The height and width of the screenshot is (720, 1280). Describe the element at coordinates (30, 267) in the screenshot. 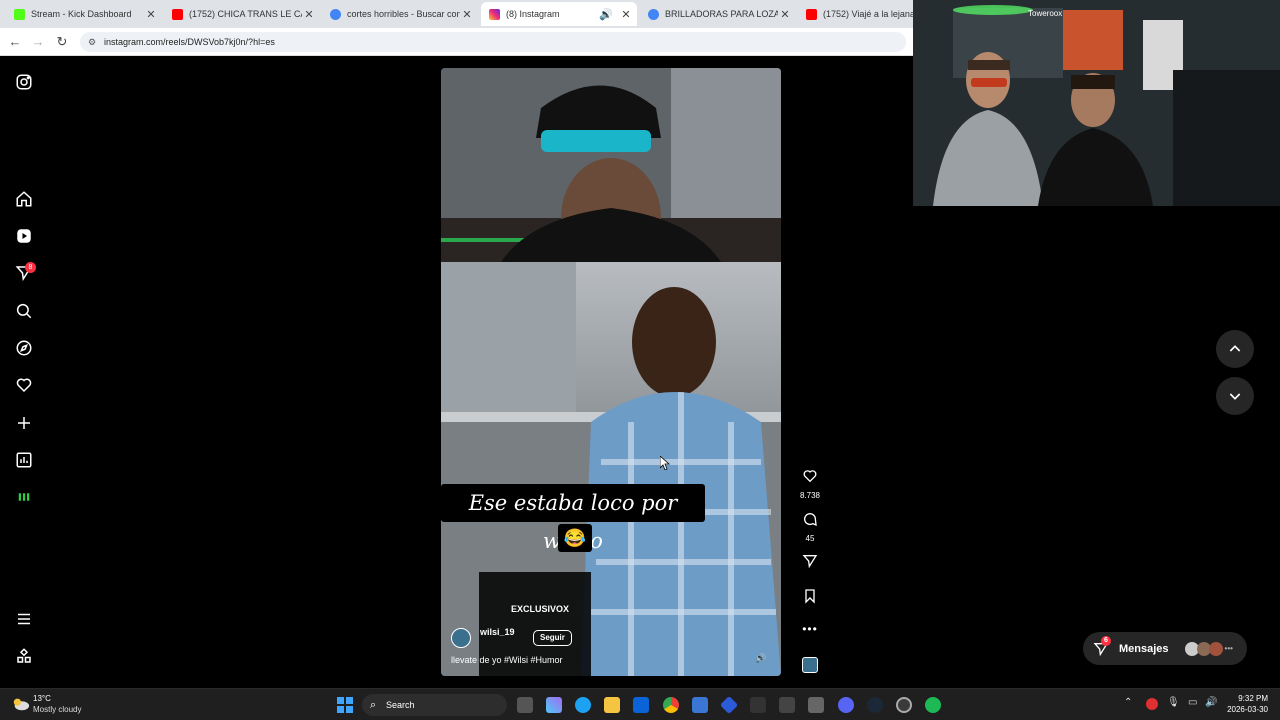

I see `notification-badge: 8` at that location.